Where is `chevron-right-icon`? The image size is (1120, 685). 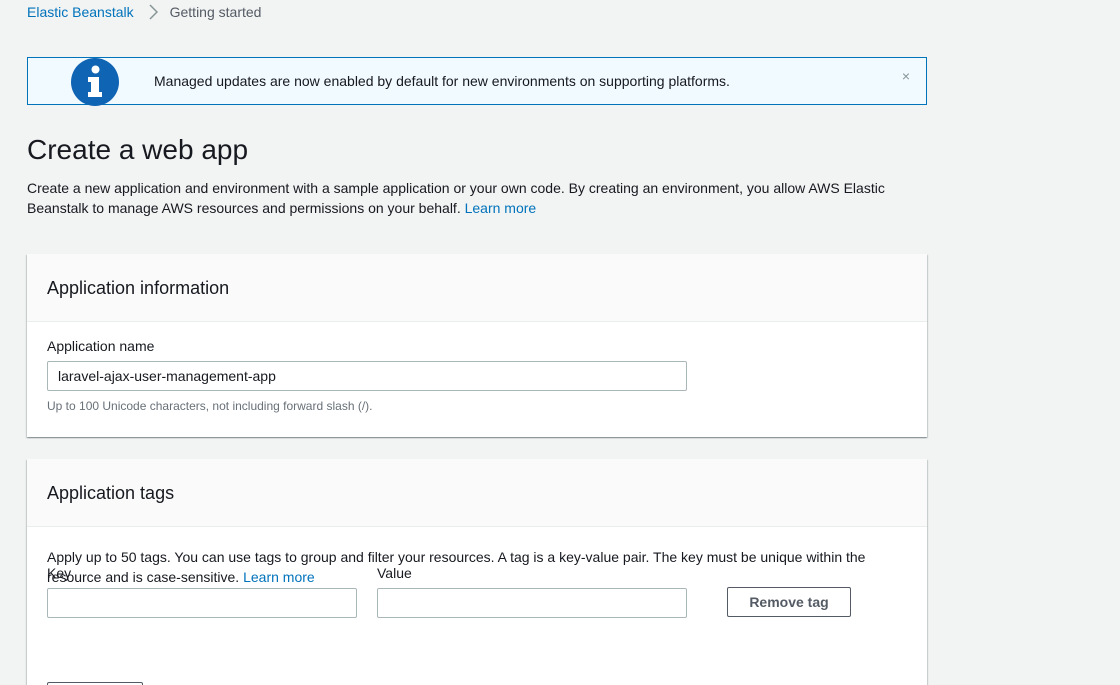
chevron-right-icon is located at coordinates (153, 12).